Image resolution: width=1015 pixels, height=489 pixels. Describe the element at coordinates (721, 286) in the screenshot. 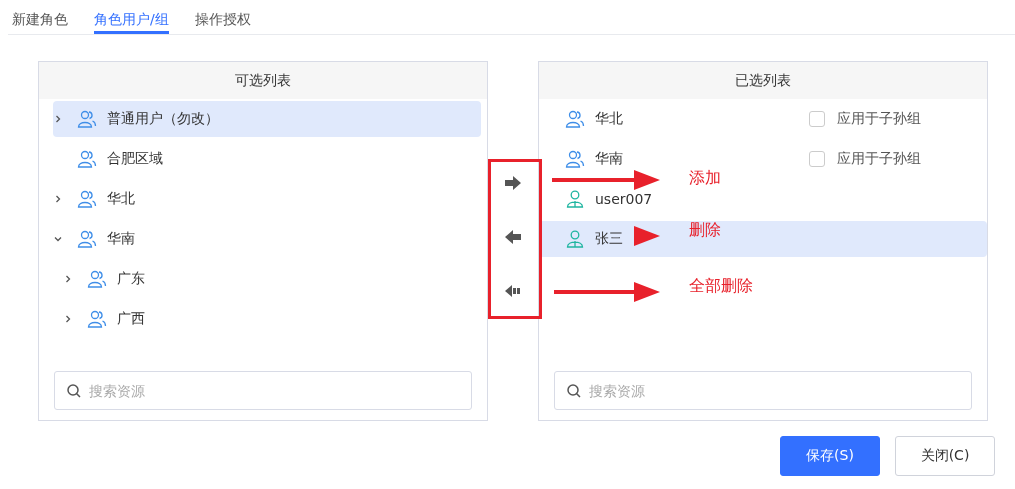

I see `annotation-text: 全部删除` at that location.